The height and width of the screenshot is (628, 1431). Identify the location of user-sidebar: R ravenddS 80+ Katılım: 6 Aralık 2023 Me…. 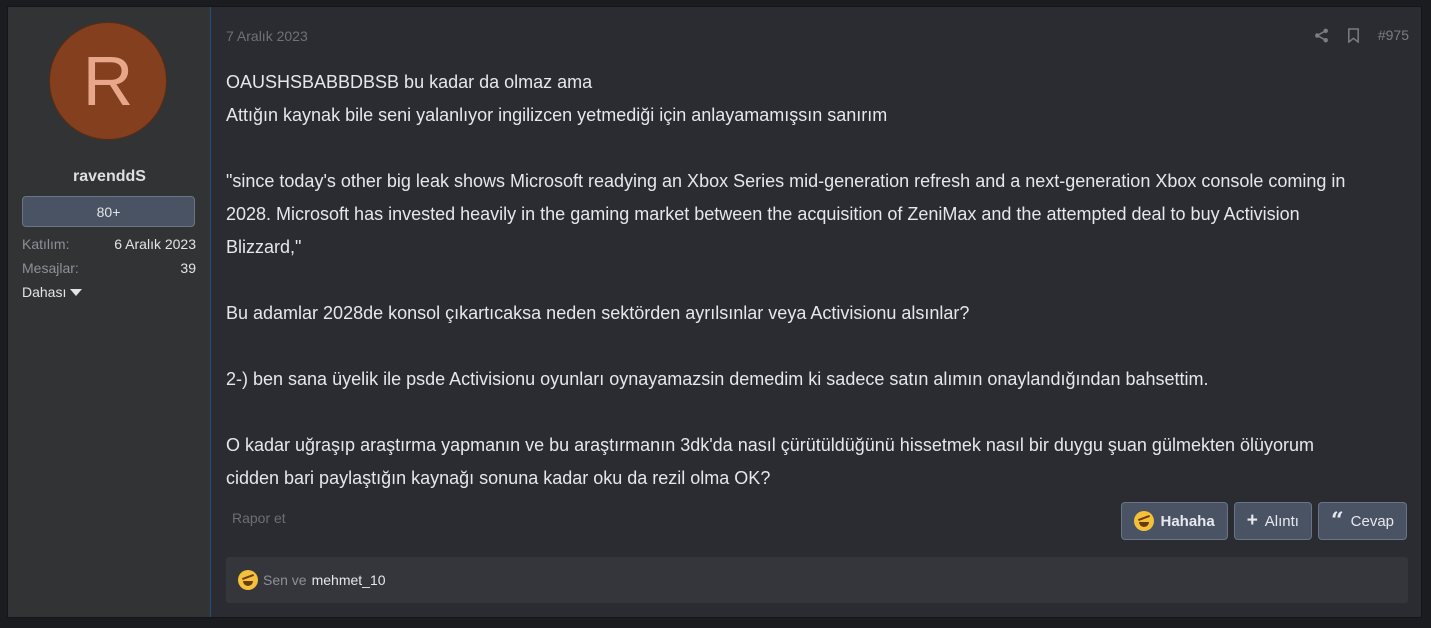
(109, 312).